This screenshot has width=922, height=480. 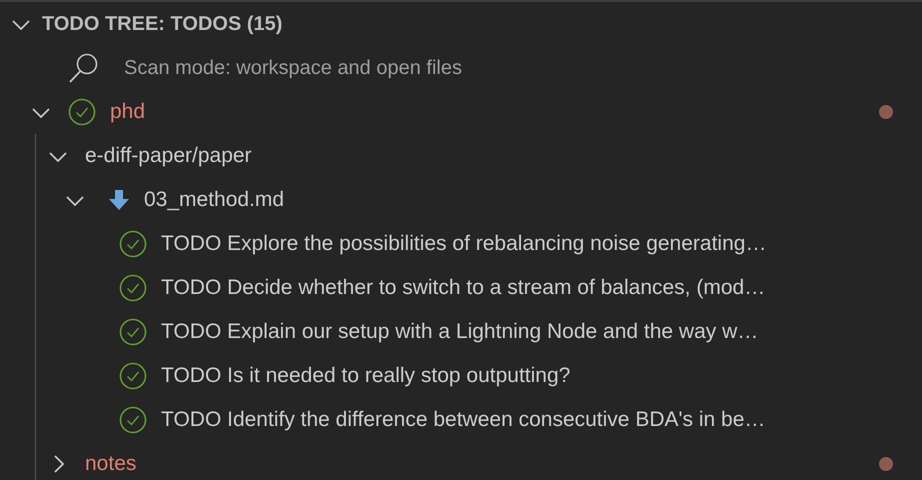 What do you see at coordinates (479, 156) in the screenshot?
I see `tree-item: e-diff-paper/paper` at bounding box center [479, 156].